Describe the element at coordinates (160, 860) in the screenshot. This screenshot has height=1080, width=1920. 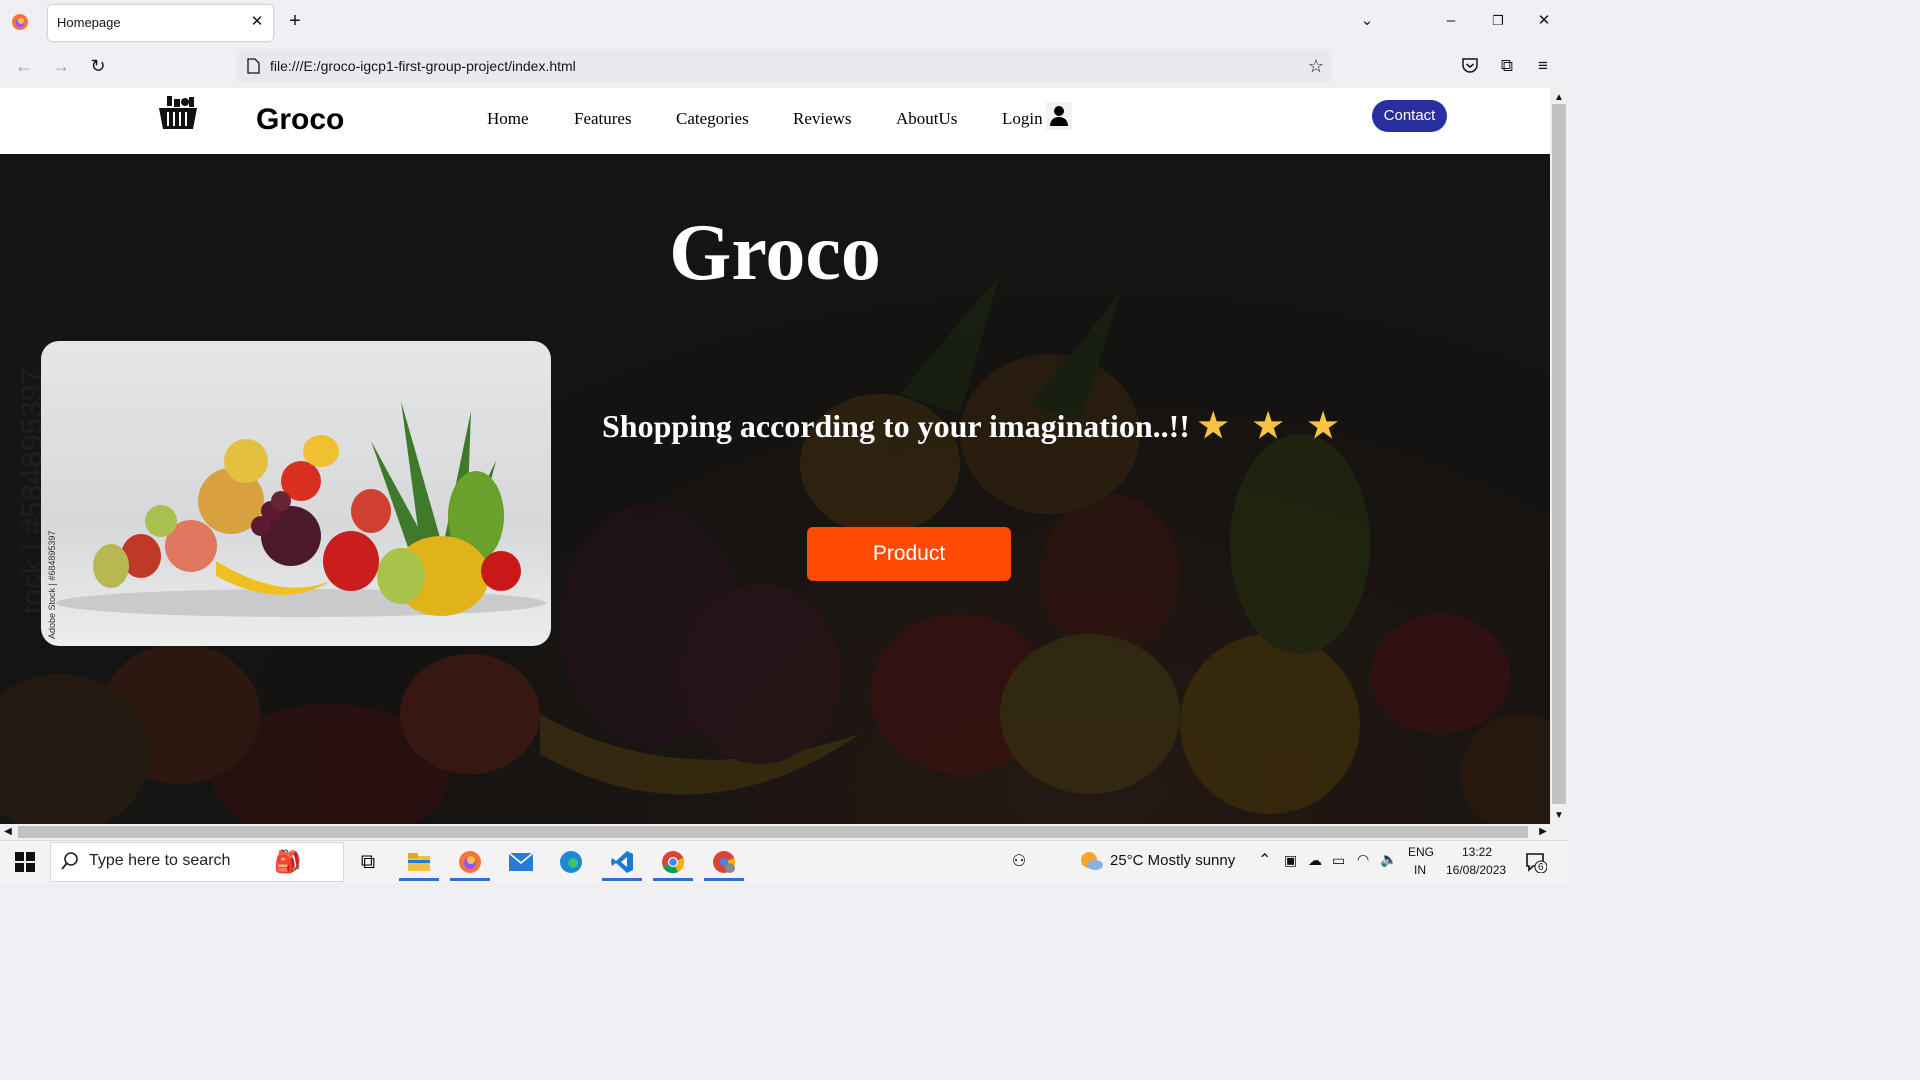
I see `taskbar-search-placeholder: Type here to search` at that location.